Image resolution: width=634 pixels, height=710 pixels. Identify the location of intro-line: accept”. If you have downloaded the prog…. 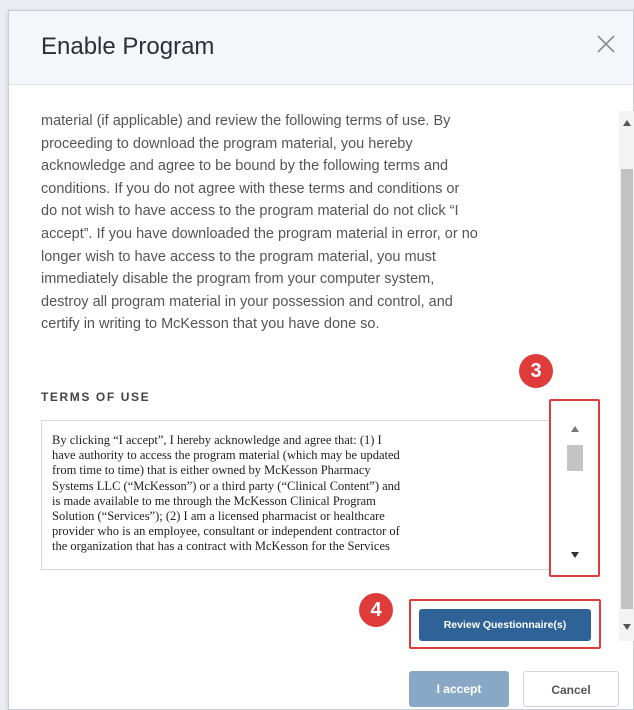
(259, 233).